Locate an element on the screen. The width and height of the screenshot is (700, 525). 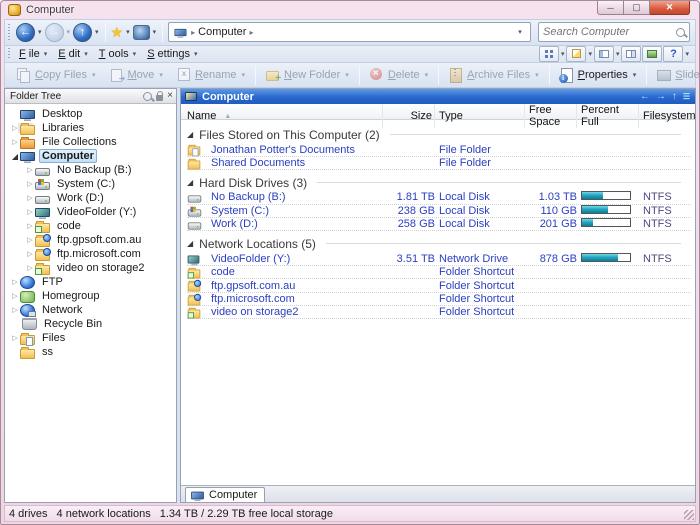
file-row-jonathan-potter-s-documents: Jonathan Potter's Documents File Folder is located at coordinates (439, 150).